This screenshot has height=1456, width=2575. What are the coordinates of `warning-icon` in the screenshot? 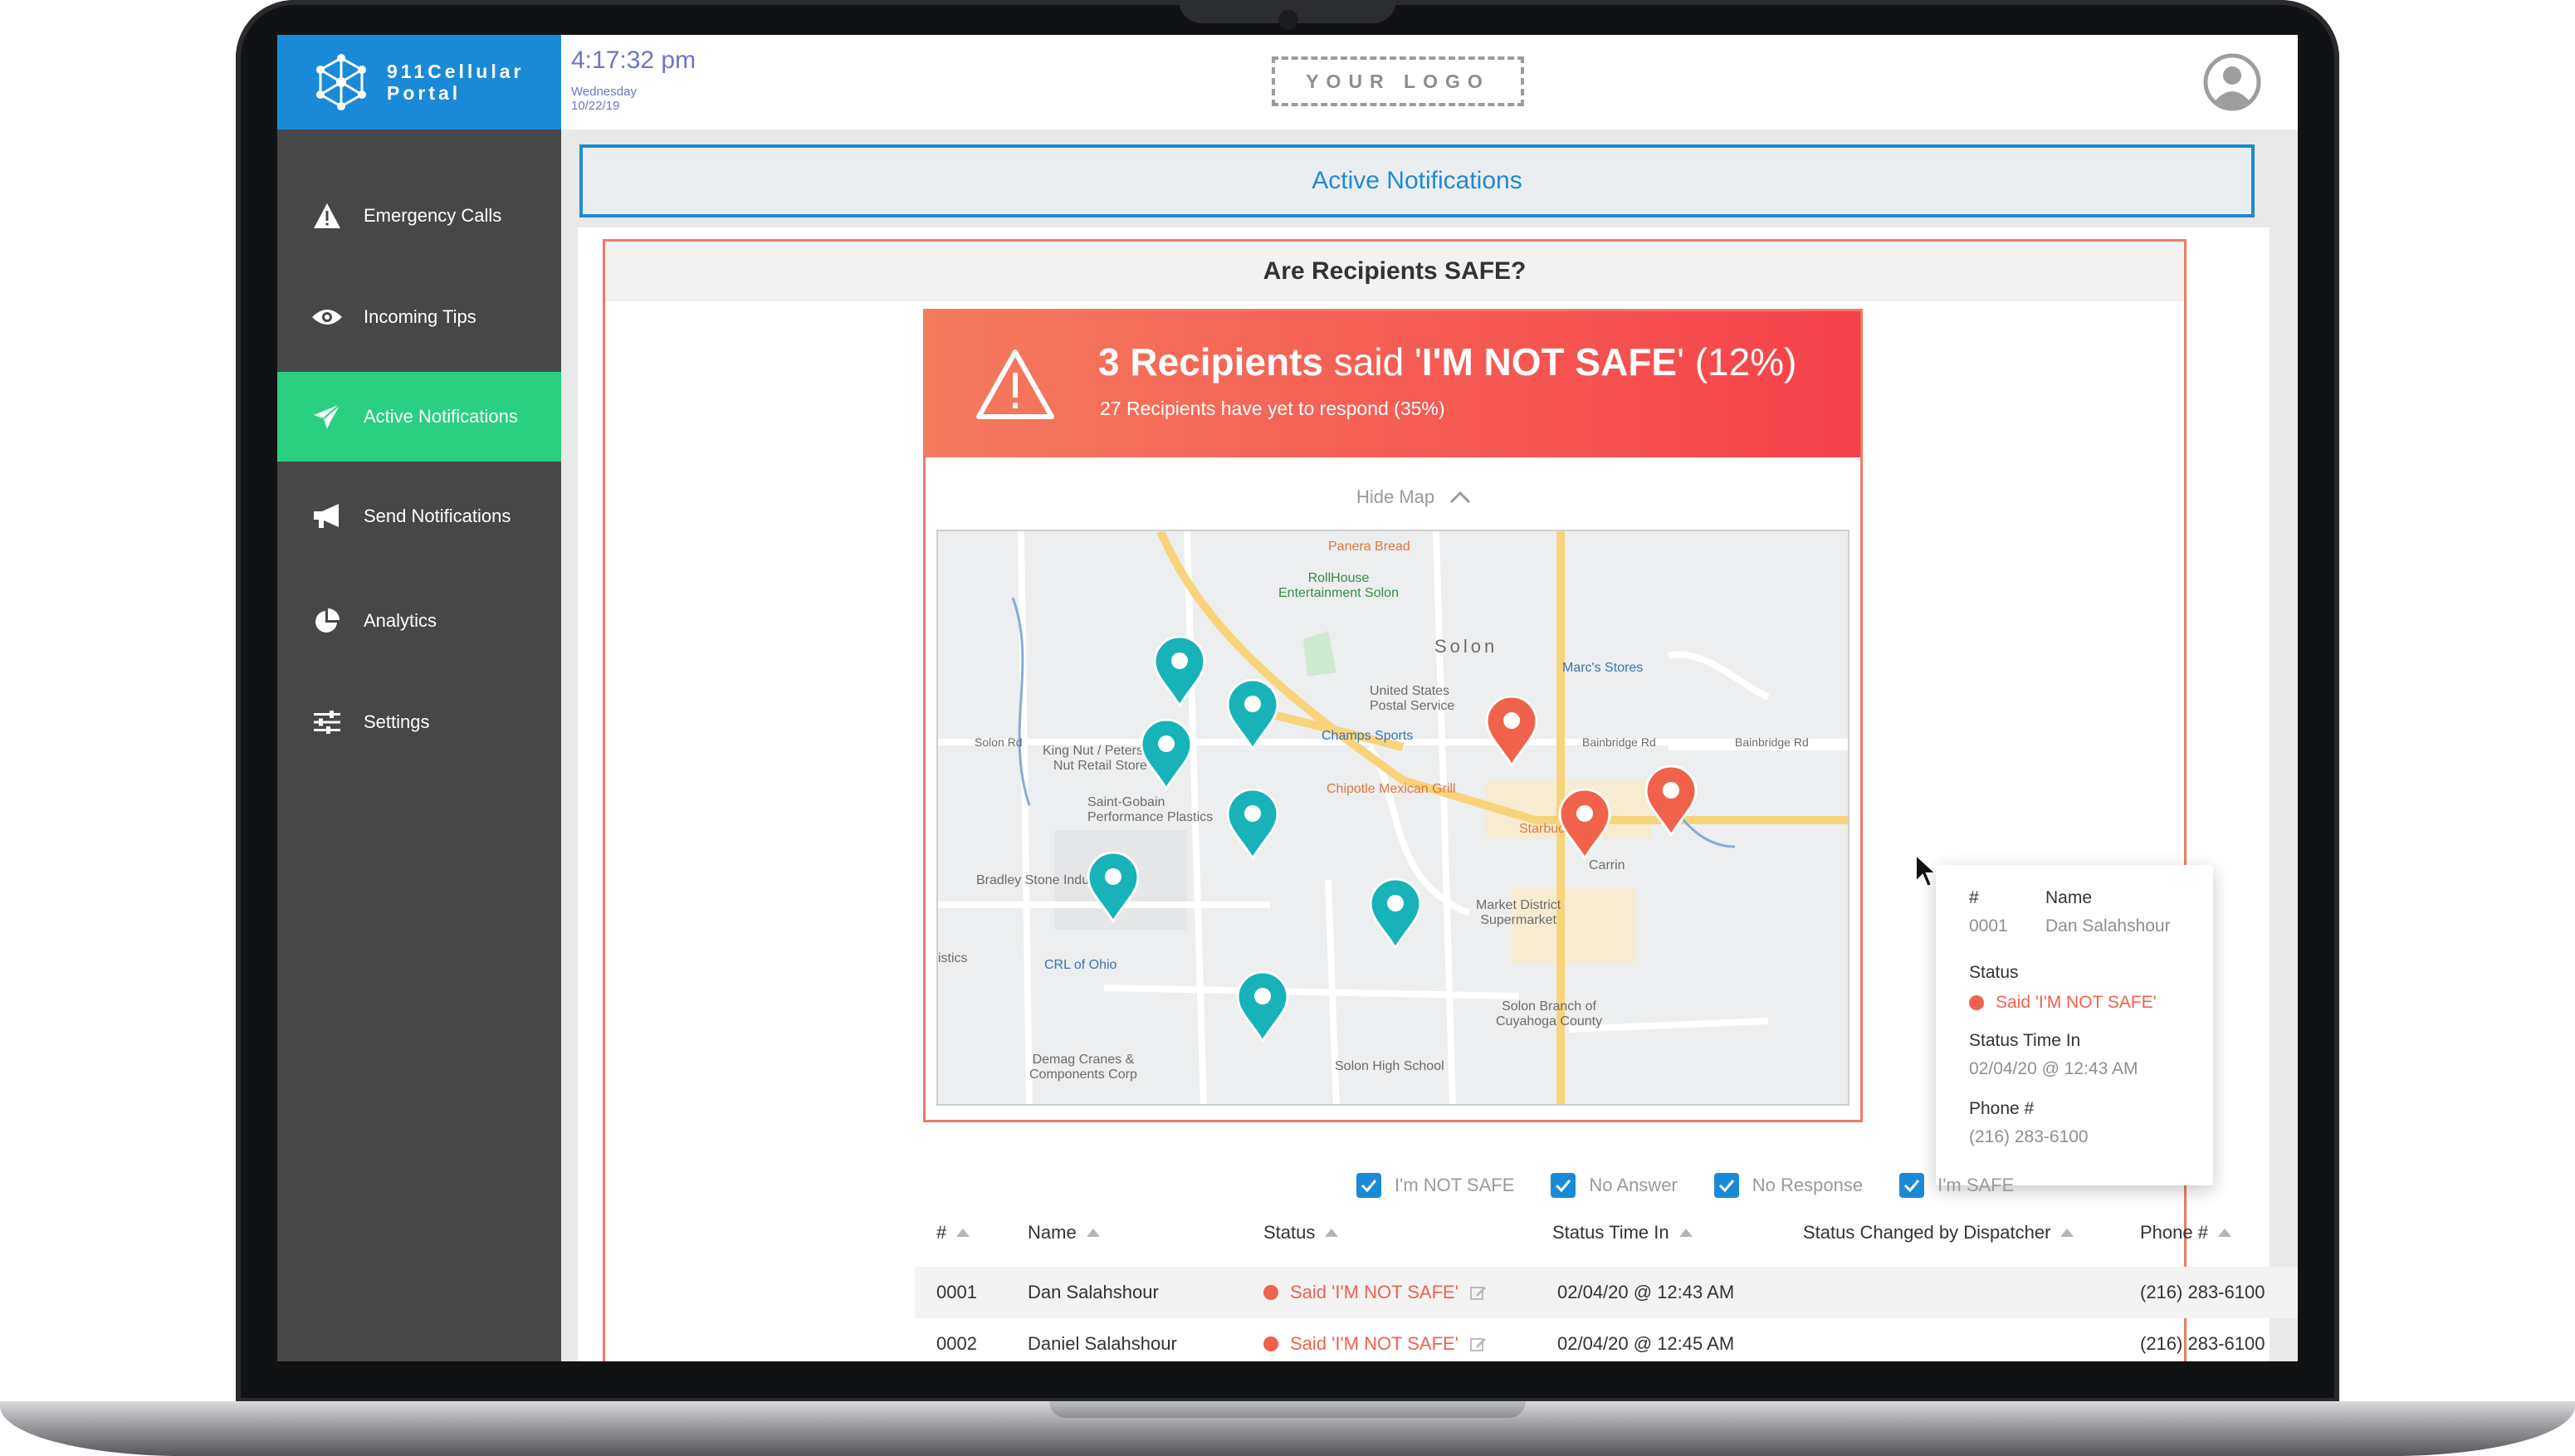 It's located at (327, 215).